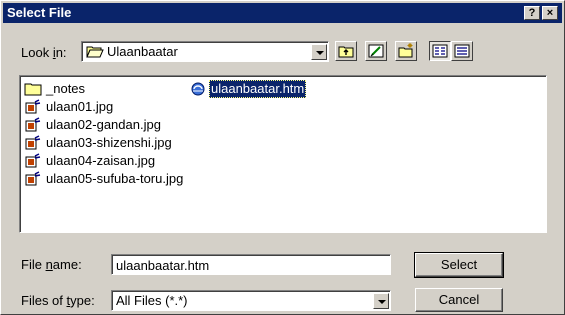  I want to click on look-in-value: Ulaanbaatar, so click(142, 51).